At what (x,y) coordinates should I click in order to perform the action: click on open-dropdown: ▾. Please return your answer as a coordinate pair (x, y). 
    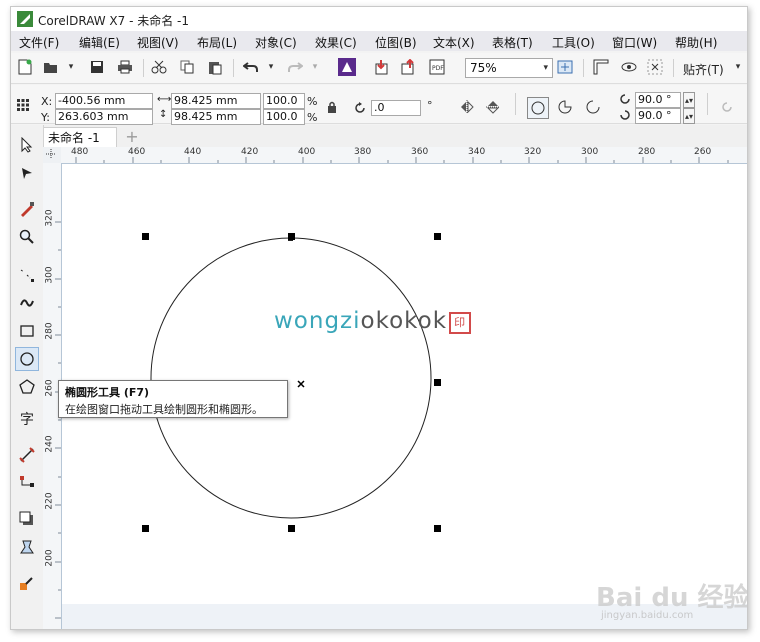
    Looking at the image, I should click on (71, 67).